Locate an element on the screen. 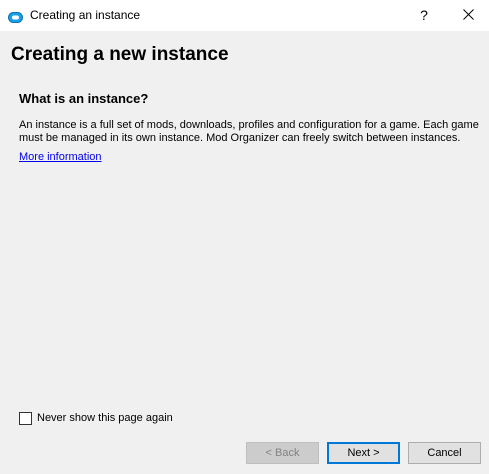 This screenshot has width=489, height=474. mod-organizer-icon is located at coordinates (15, 16).